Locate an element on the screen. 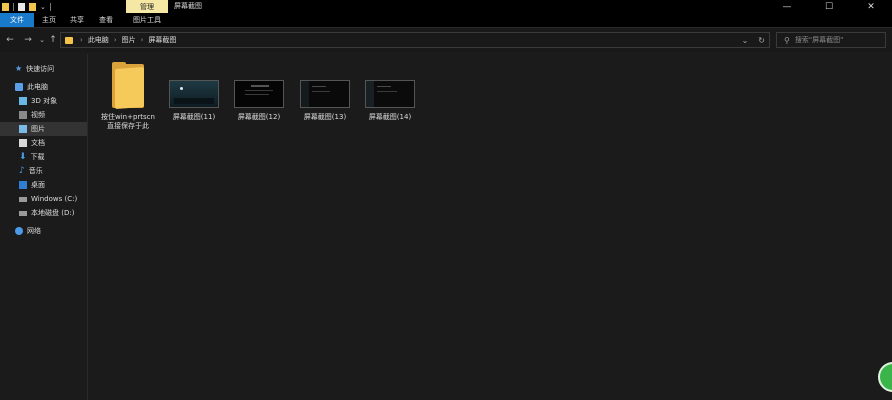  tab-share: 共享 is located at coordinates (77, 20).